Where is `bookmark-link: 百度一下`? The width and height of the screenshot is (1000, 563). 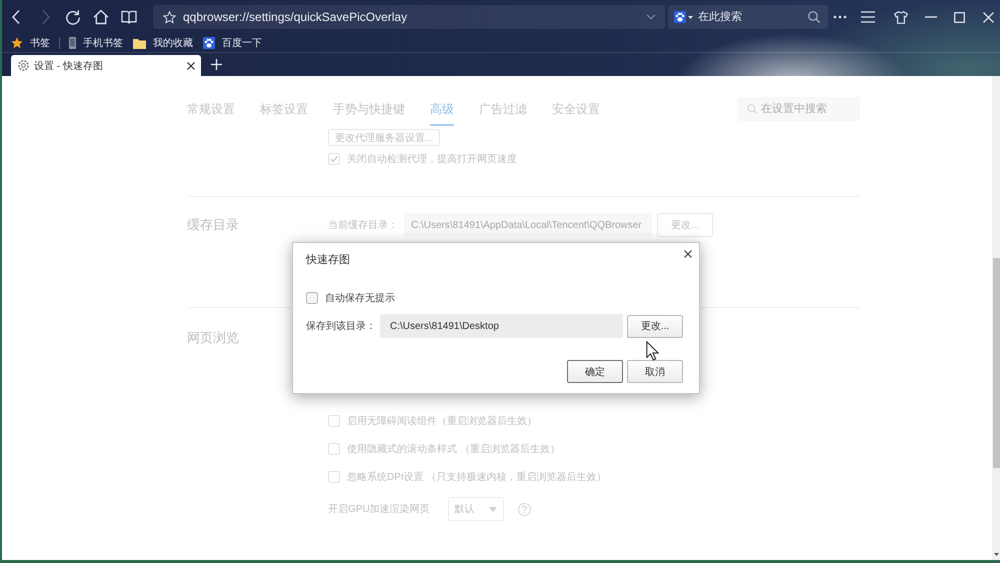
bookmark-link: 百度一下 is located at coordinates (232, 43).